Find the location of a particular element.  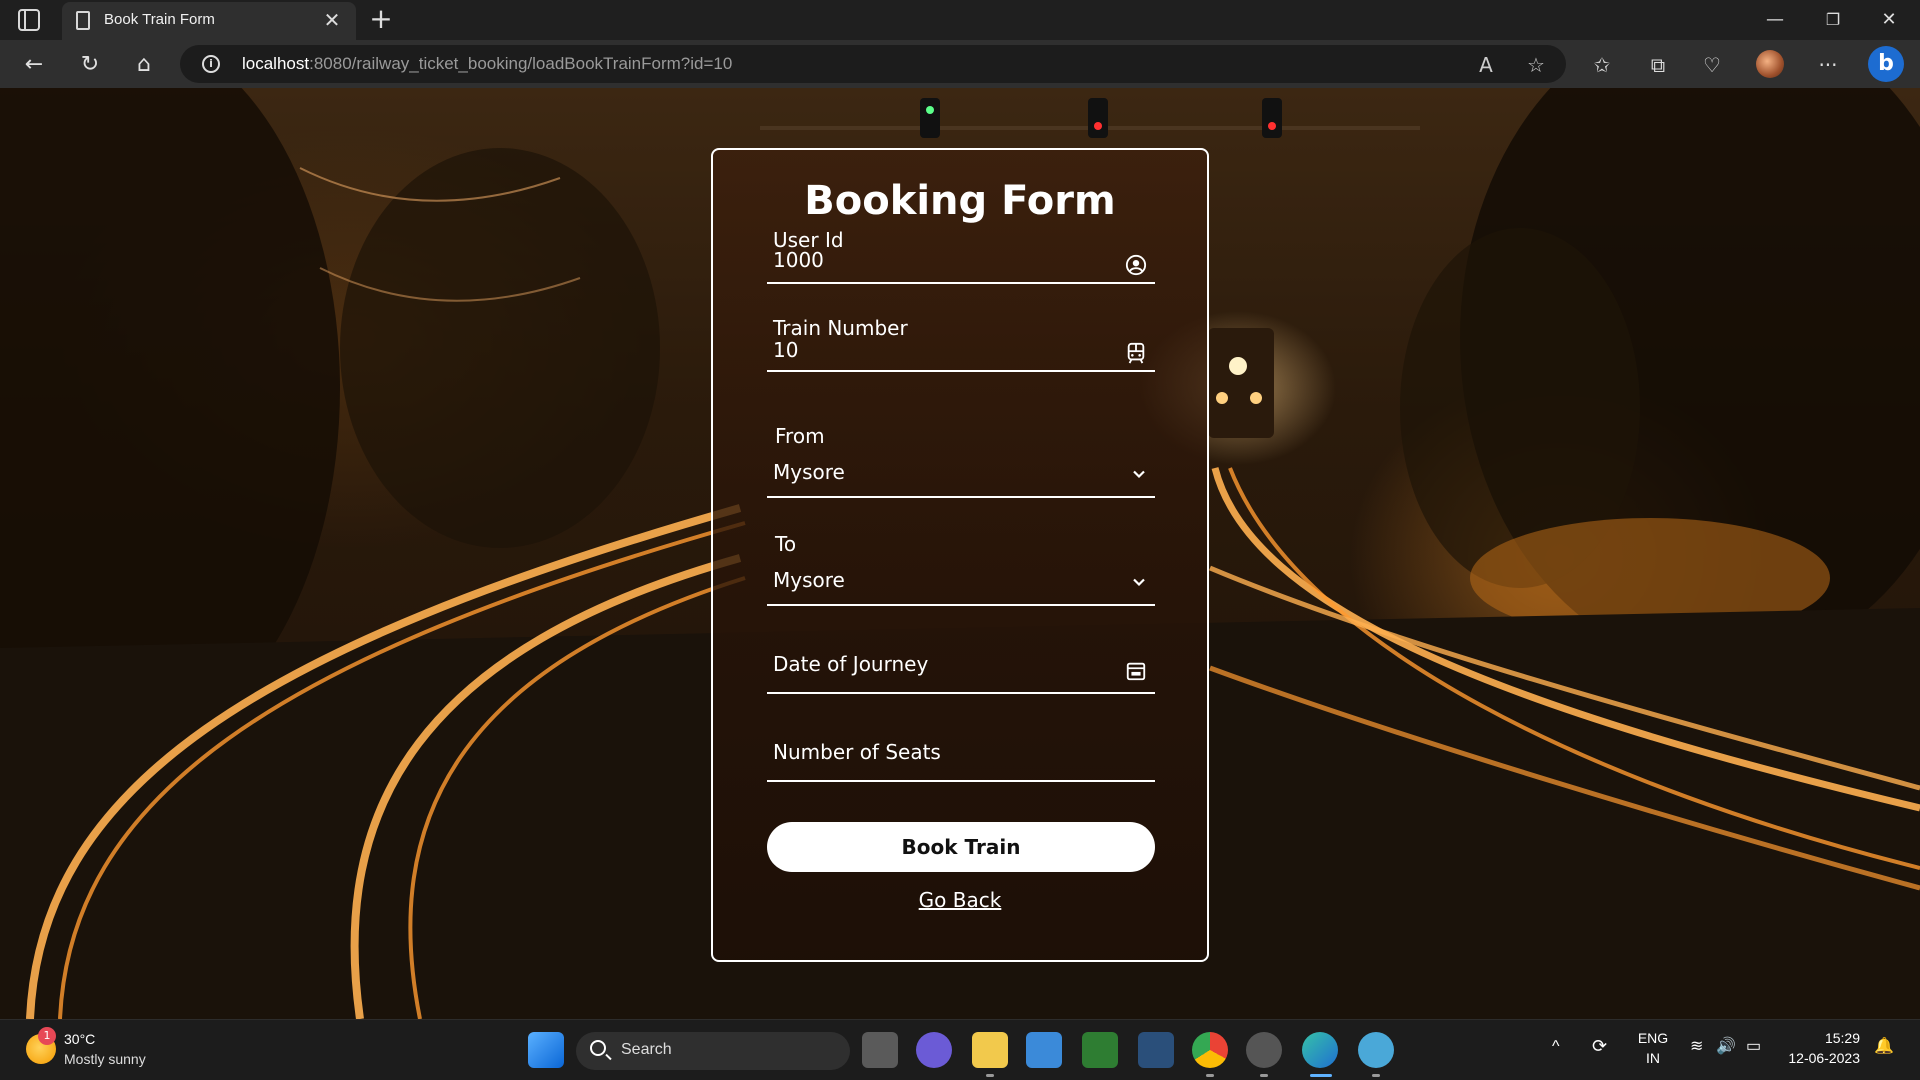

form-title: Booking Form is located at coordinates (960, 201).